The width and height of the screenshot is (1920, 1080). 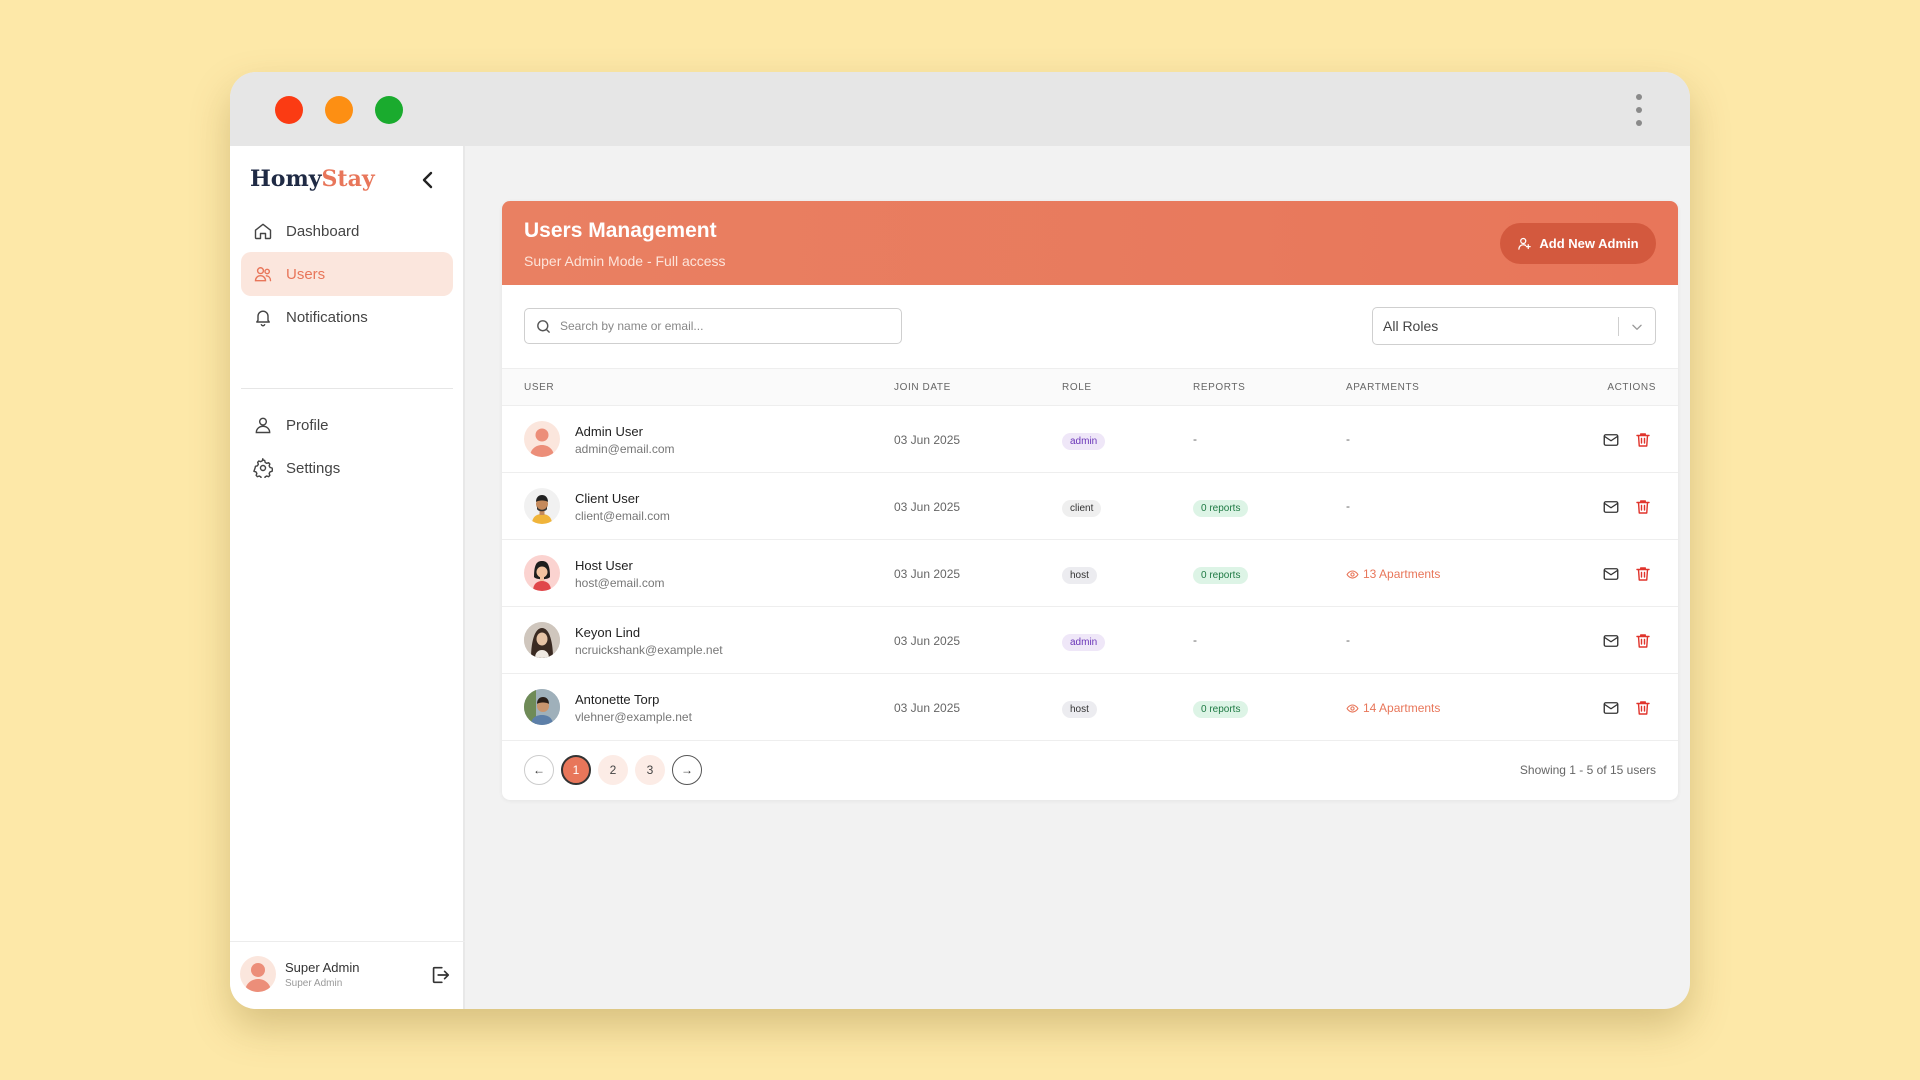 I want to click on minimize-window-button, so click(x=339, y=110).